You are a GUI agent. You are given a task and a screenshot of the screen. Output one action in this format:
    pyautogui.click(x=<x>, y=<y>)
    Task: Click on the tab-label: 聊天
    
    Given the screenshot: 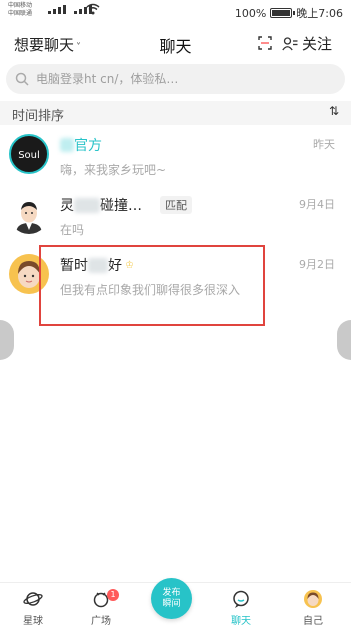 What is the action you would take?
    pyautogui.click(x=241, y=621)
    